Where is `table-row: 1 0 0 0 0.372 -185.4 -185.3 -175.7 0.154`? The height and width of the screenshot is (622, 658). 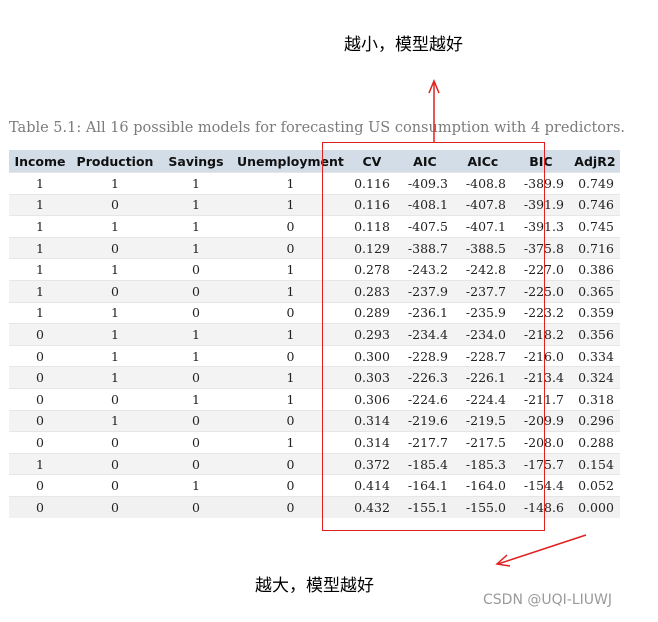 table-row: 1 0 0 0 0.372 -185.4 -185.3 -175.7 0.154 is located at coordinates (314, 463).